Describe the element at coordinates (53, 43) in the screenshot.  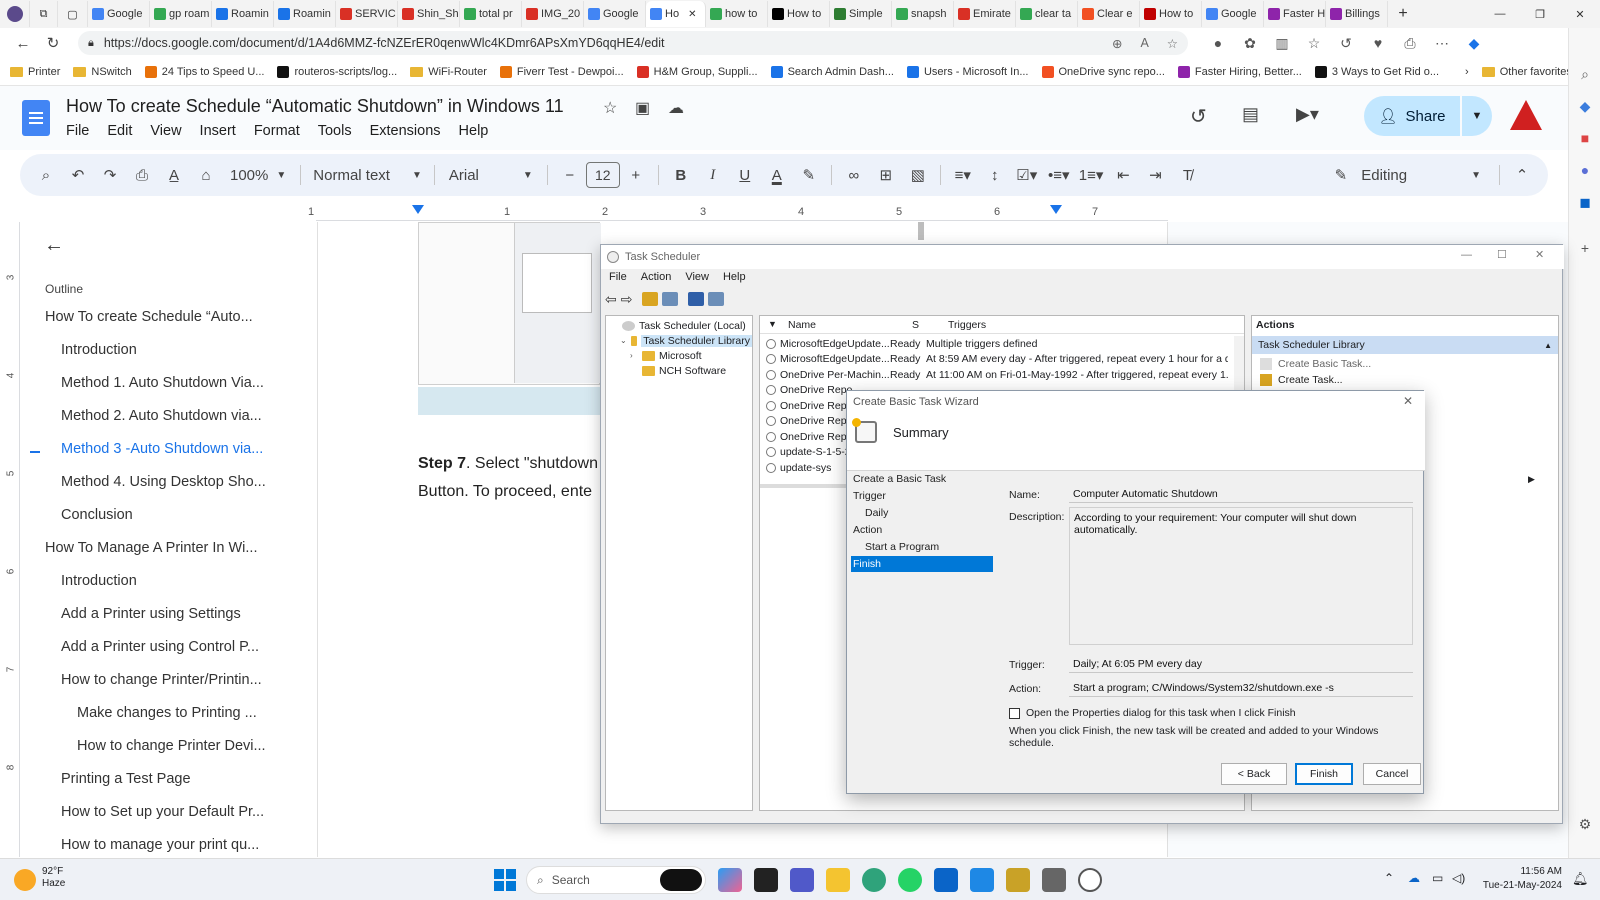
I see `refresh-icon: ↻` at that location.